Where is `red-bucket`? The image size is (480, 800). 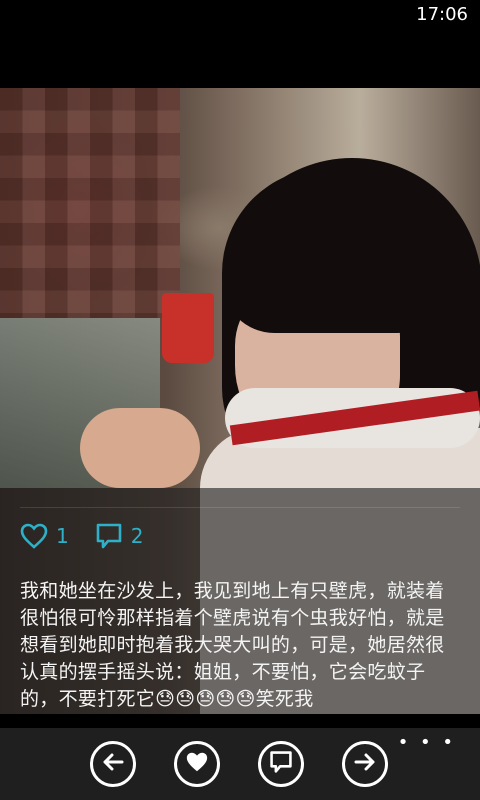 red-bucket is located at coordinates (188, 328).